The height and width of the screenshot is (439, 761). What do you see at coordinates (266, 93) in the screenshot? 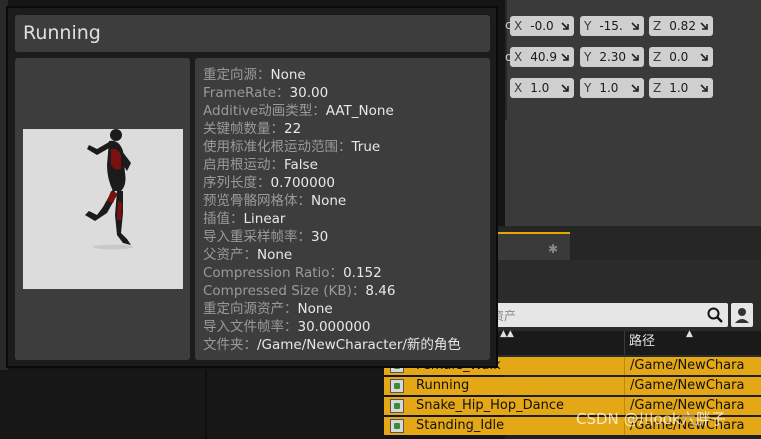
I see `property-row: FrameRate：30.00` at bounding box center [266, 93].